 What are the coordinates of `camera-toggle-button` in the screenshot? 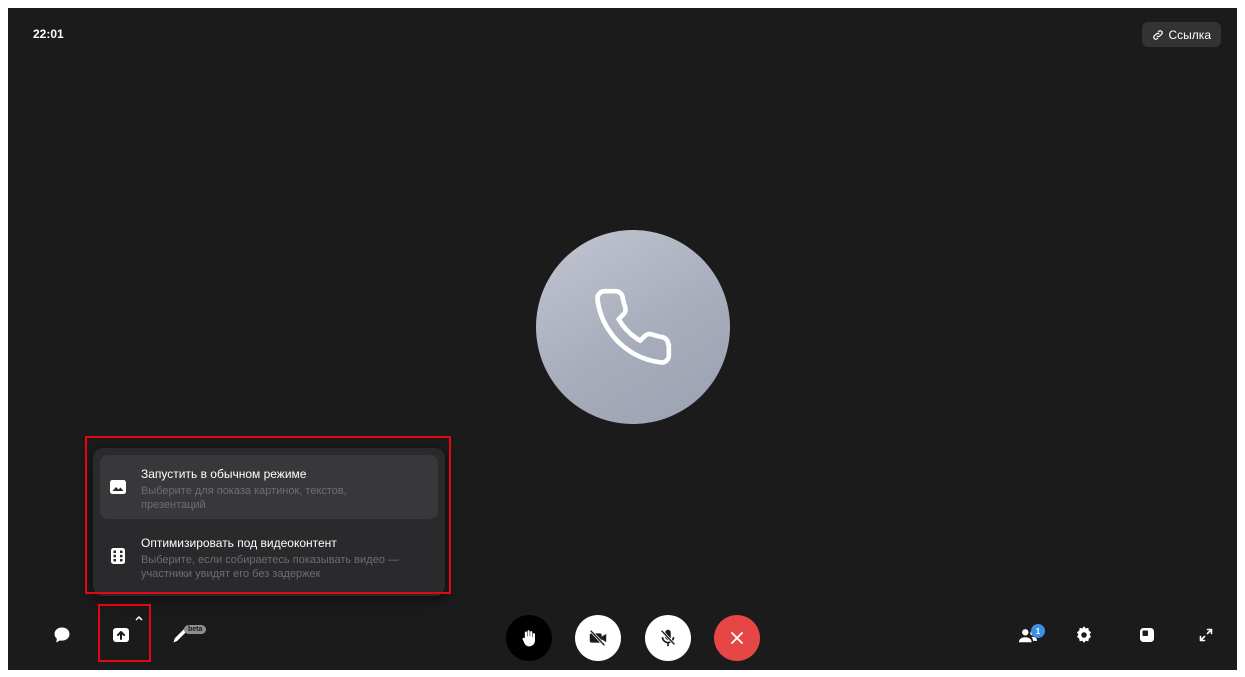 It's located at (598, 638).